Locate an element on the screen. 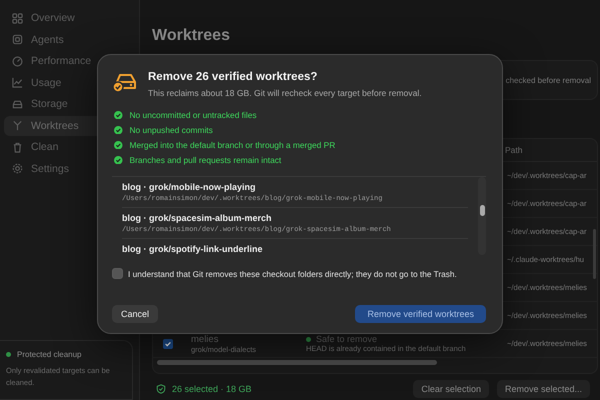 This screenshot has height=400, width=600. confirm-label: I understand that Git removes these checkout folders directly; they do not go to the Trash. is located at coordinates (292, 273).